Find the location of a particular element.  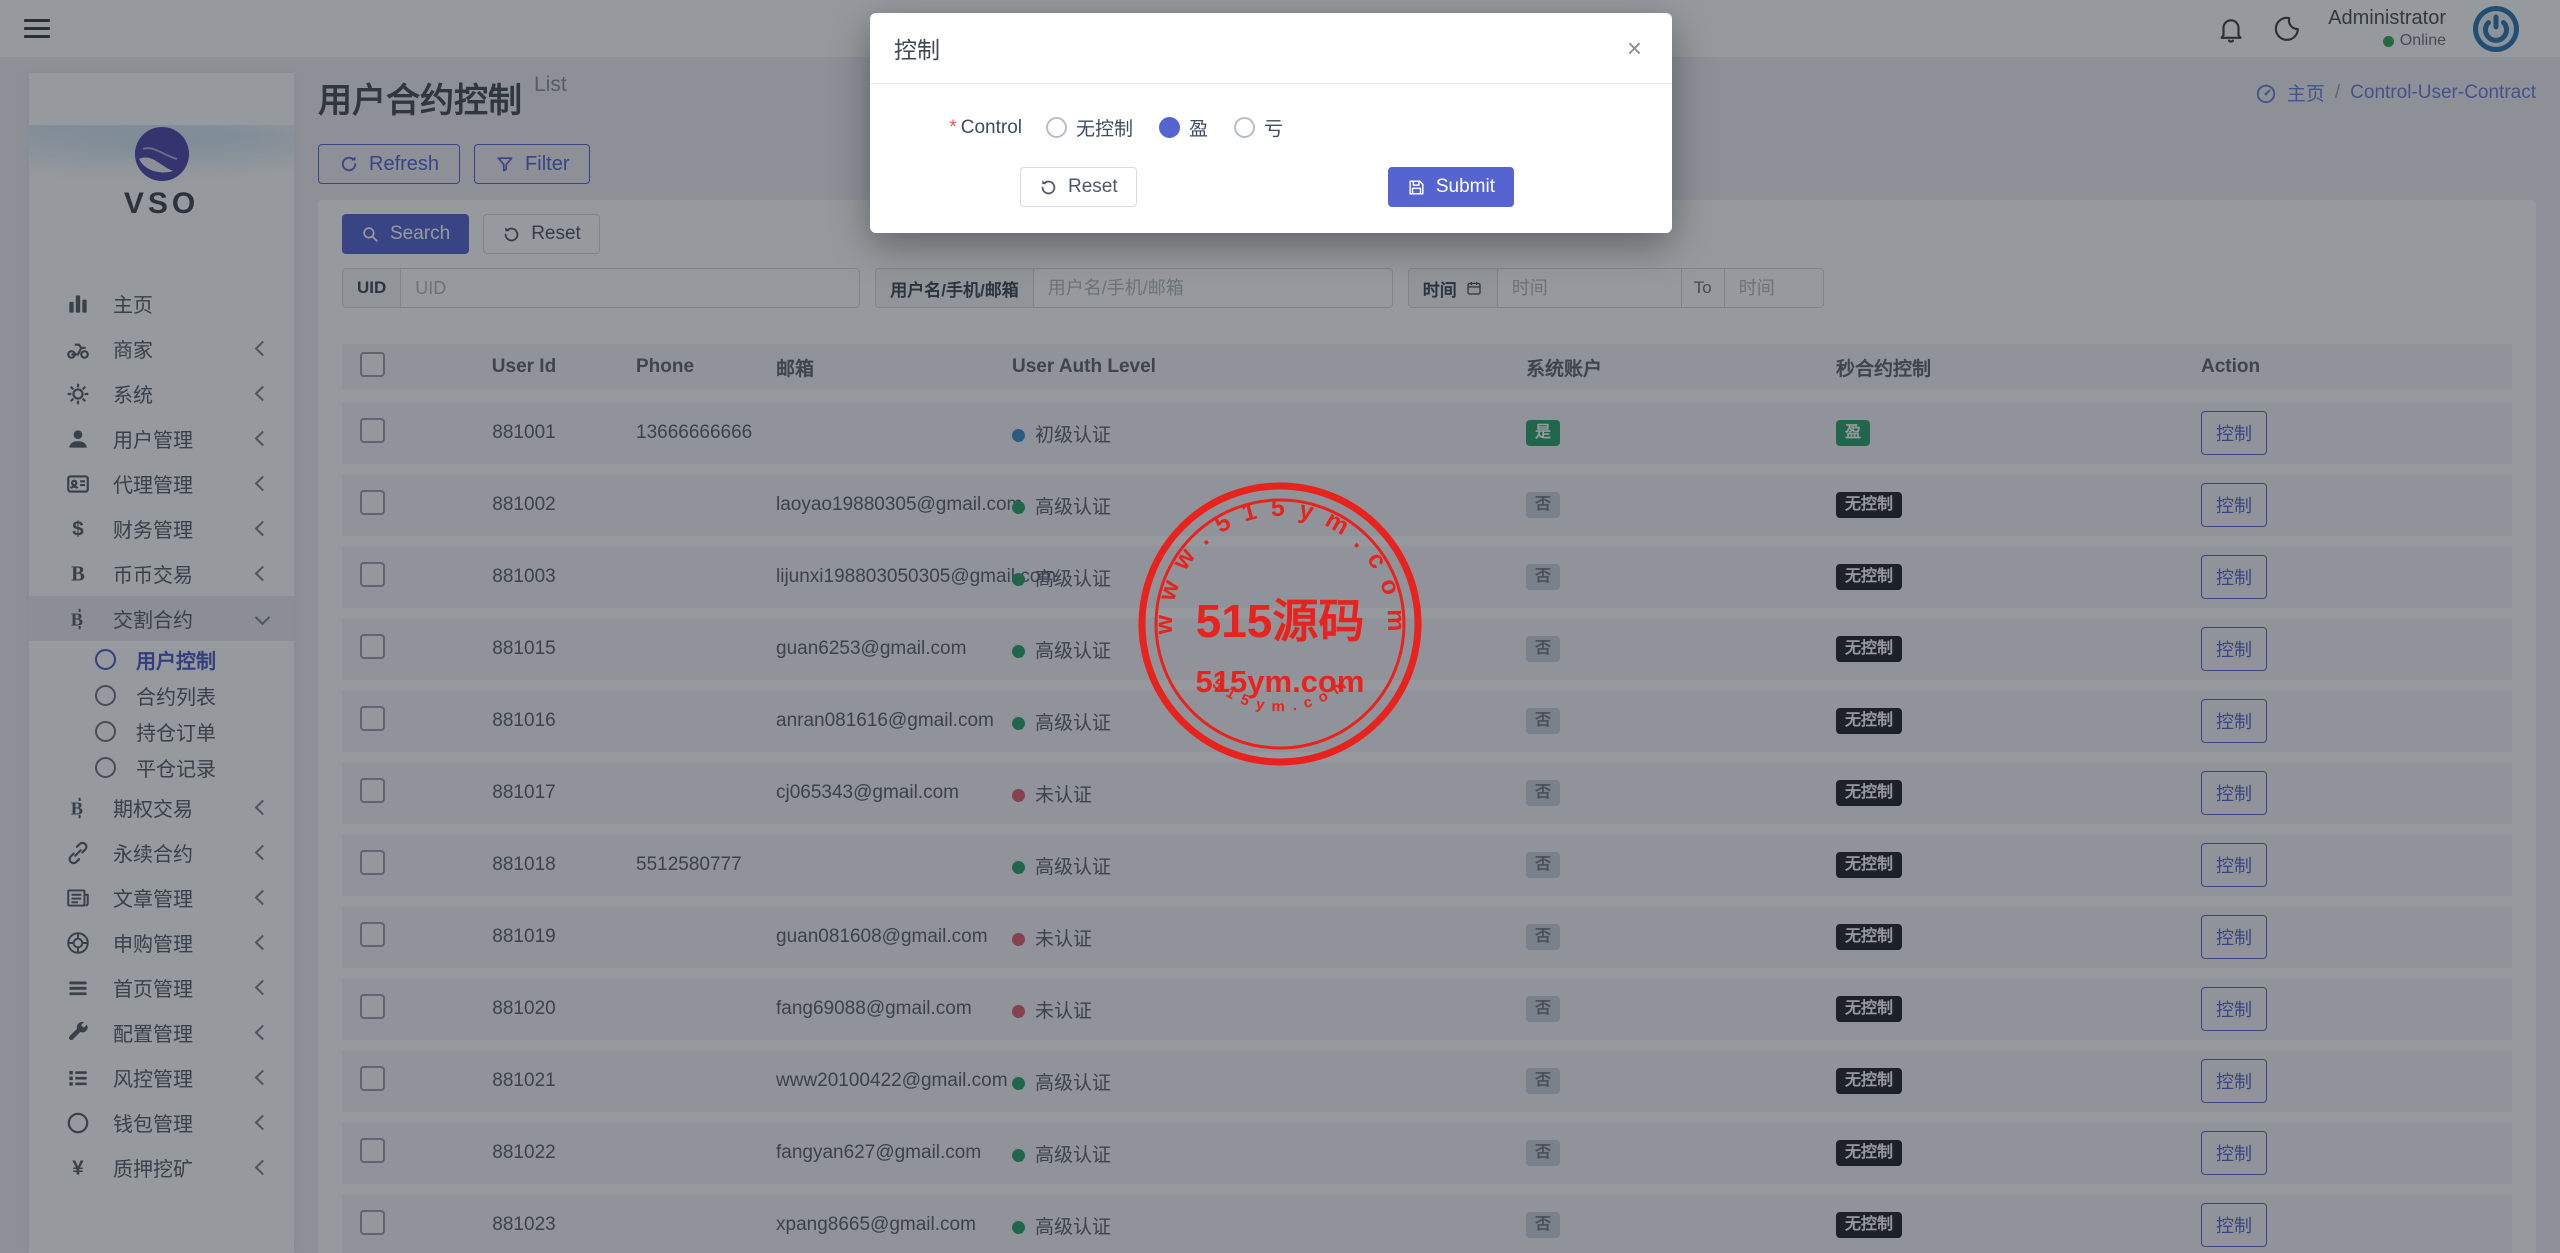

modal-reset-label: Reset is located at coordinates (1093, 186).